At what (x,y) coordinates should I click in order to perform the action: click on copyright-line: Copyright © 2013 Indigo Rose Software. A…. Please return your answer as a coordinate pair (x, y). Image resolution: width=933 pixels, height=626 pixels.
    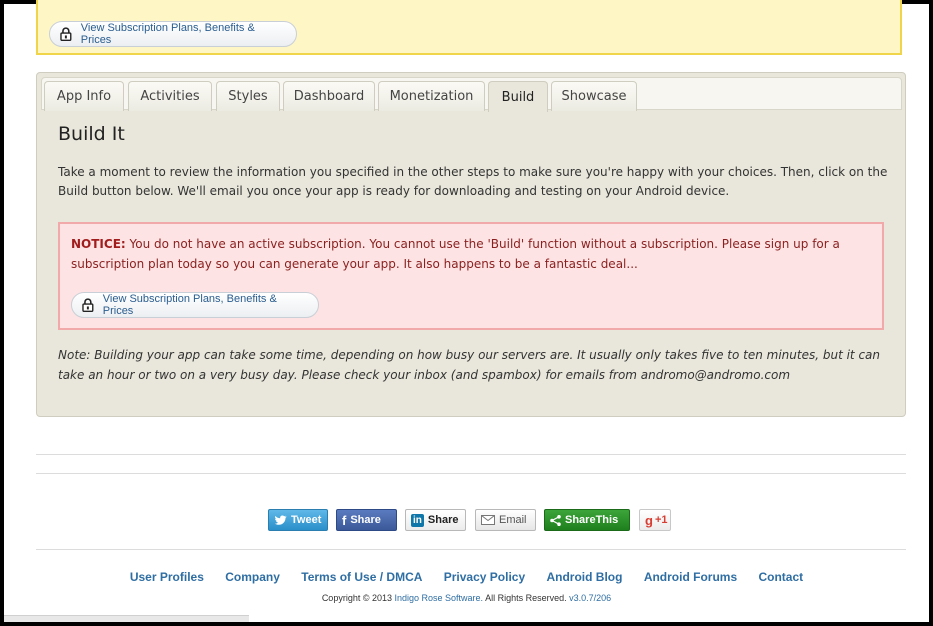
    Looking at the image, I should click on (466, 598).